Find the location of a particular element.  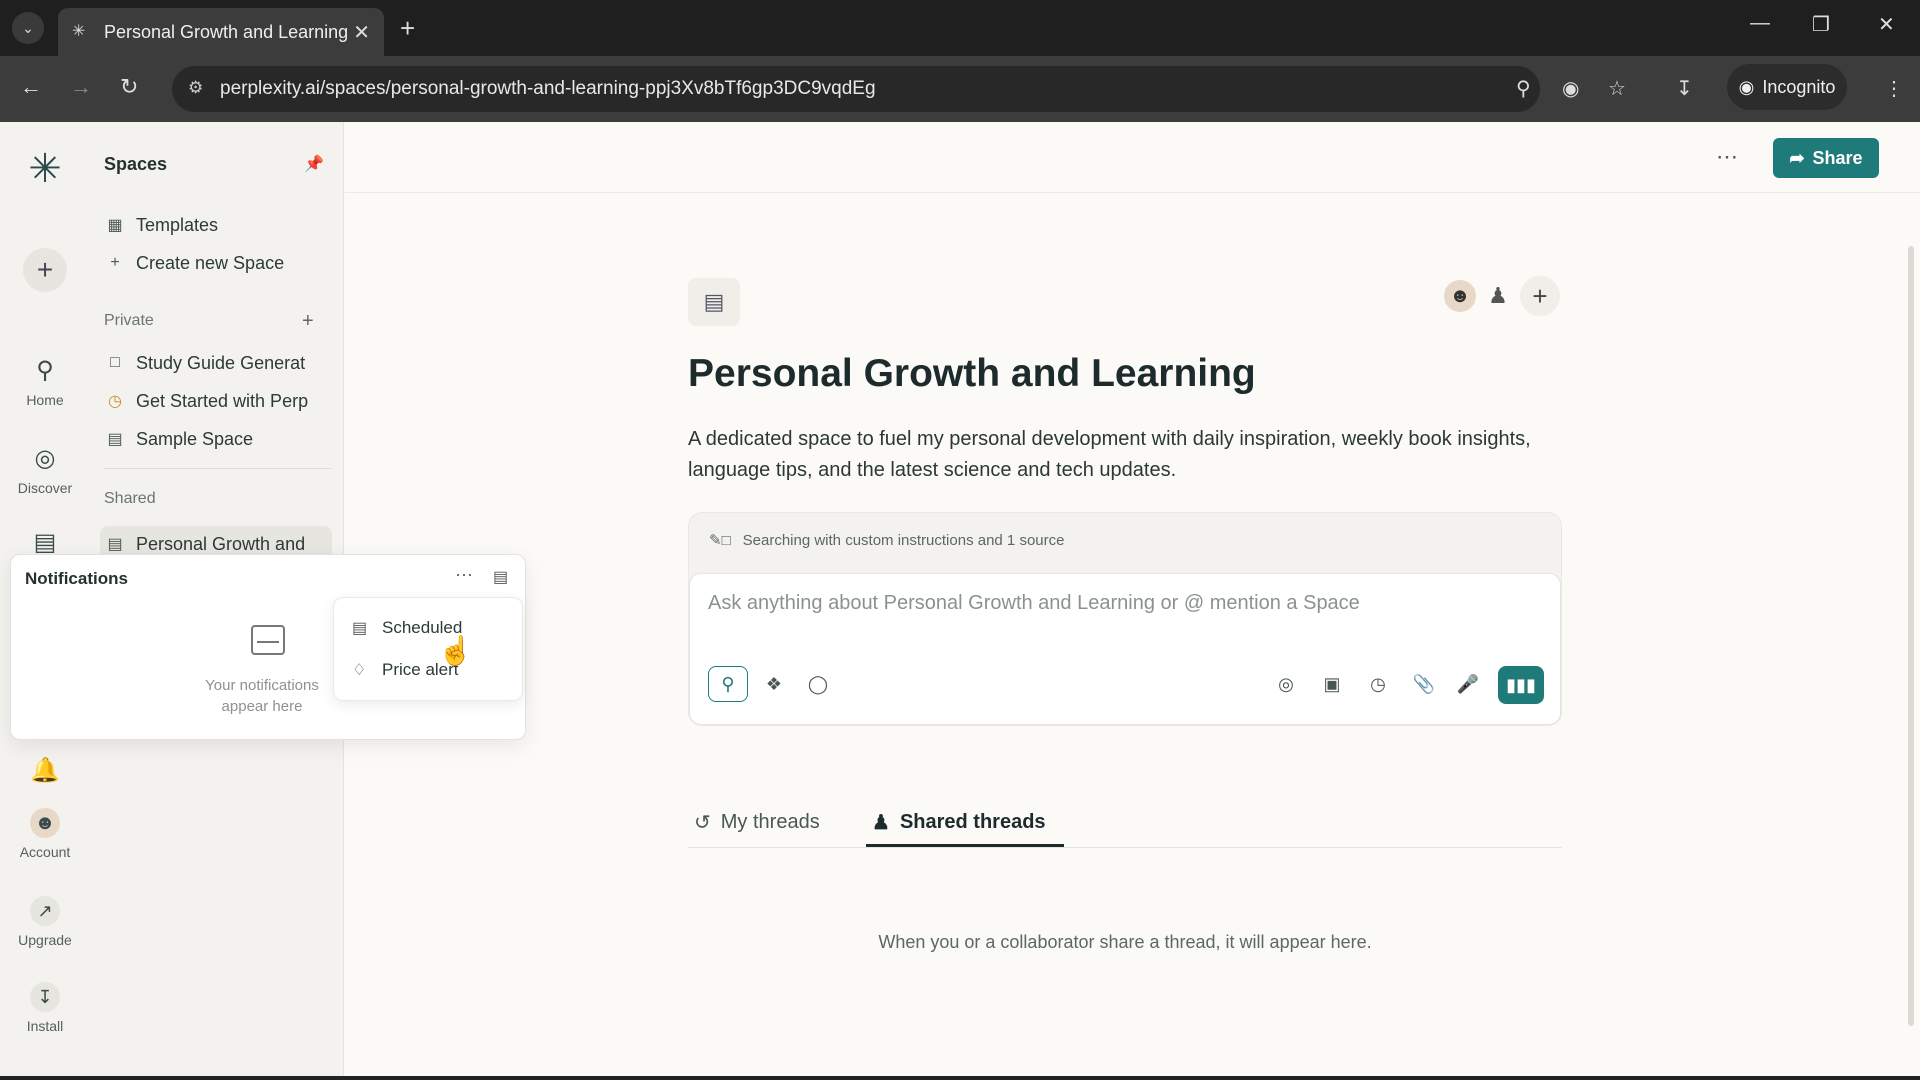

sidebar-item-label: Personal Growth and is located at coordinates (221, 543).